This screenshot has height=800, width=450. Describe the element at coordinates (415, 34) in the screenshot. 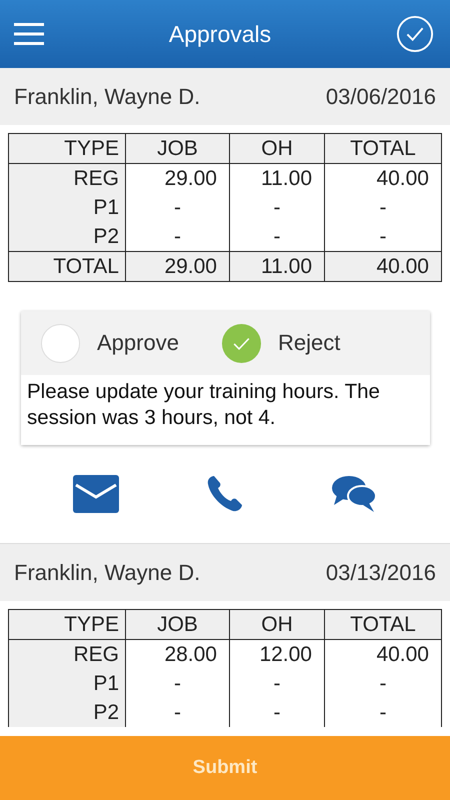

I see `check-circle-icon` at that location.